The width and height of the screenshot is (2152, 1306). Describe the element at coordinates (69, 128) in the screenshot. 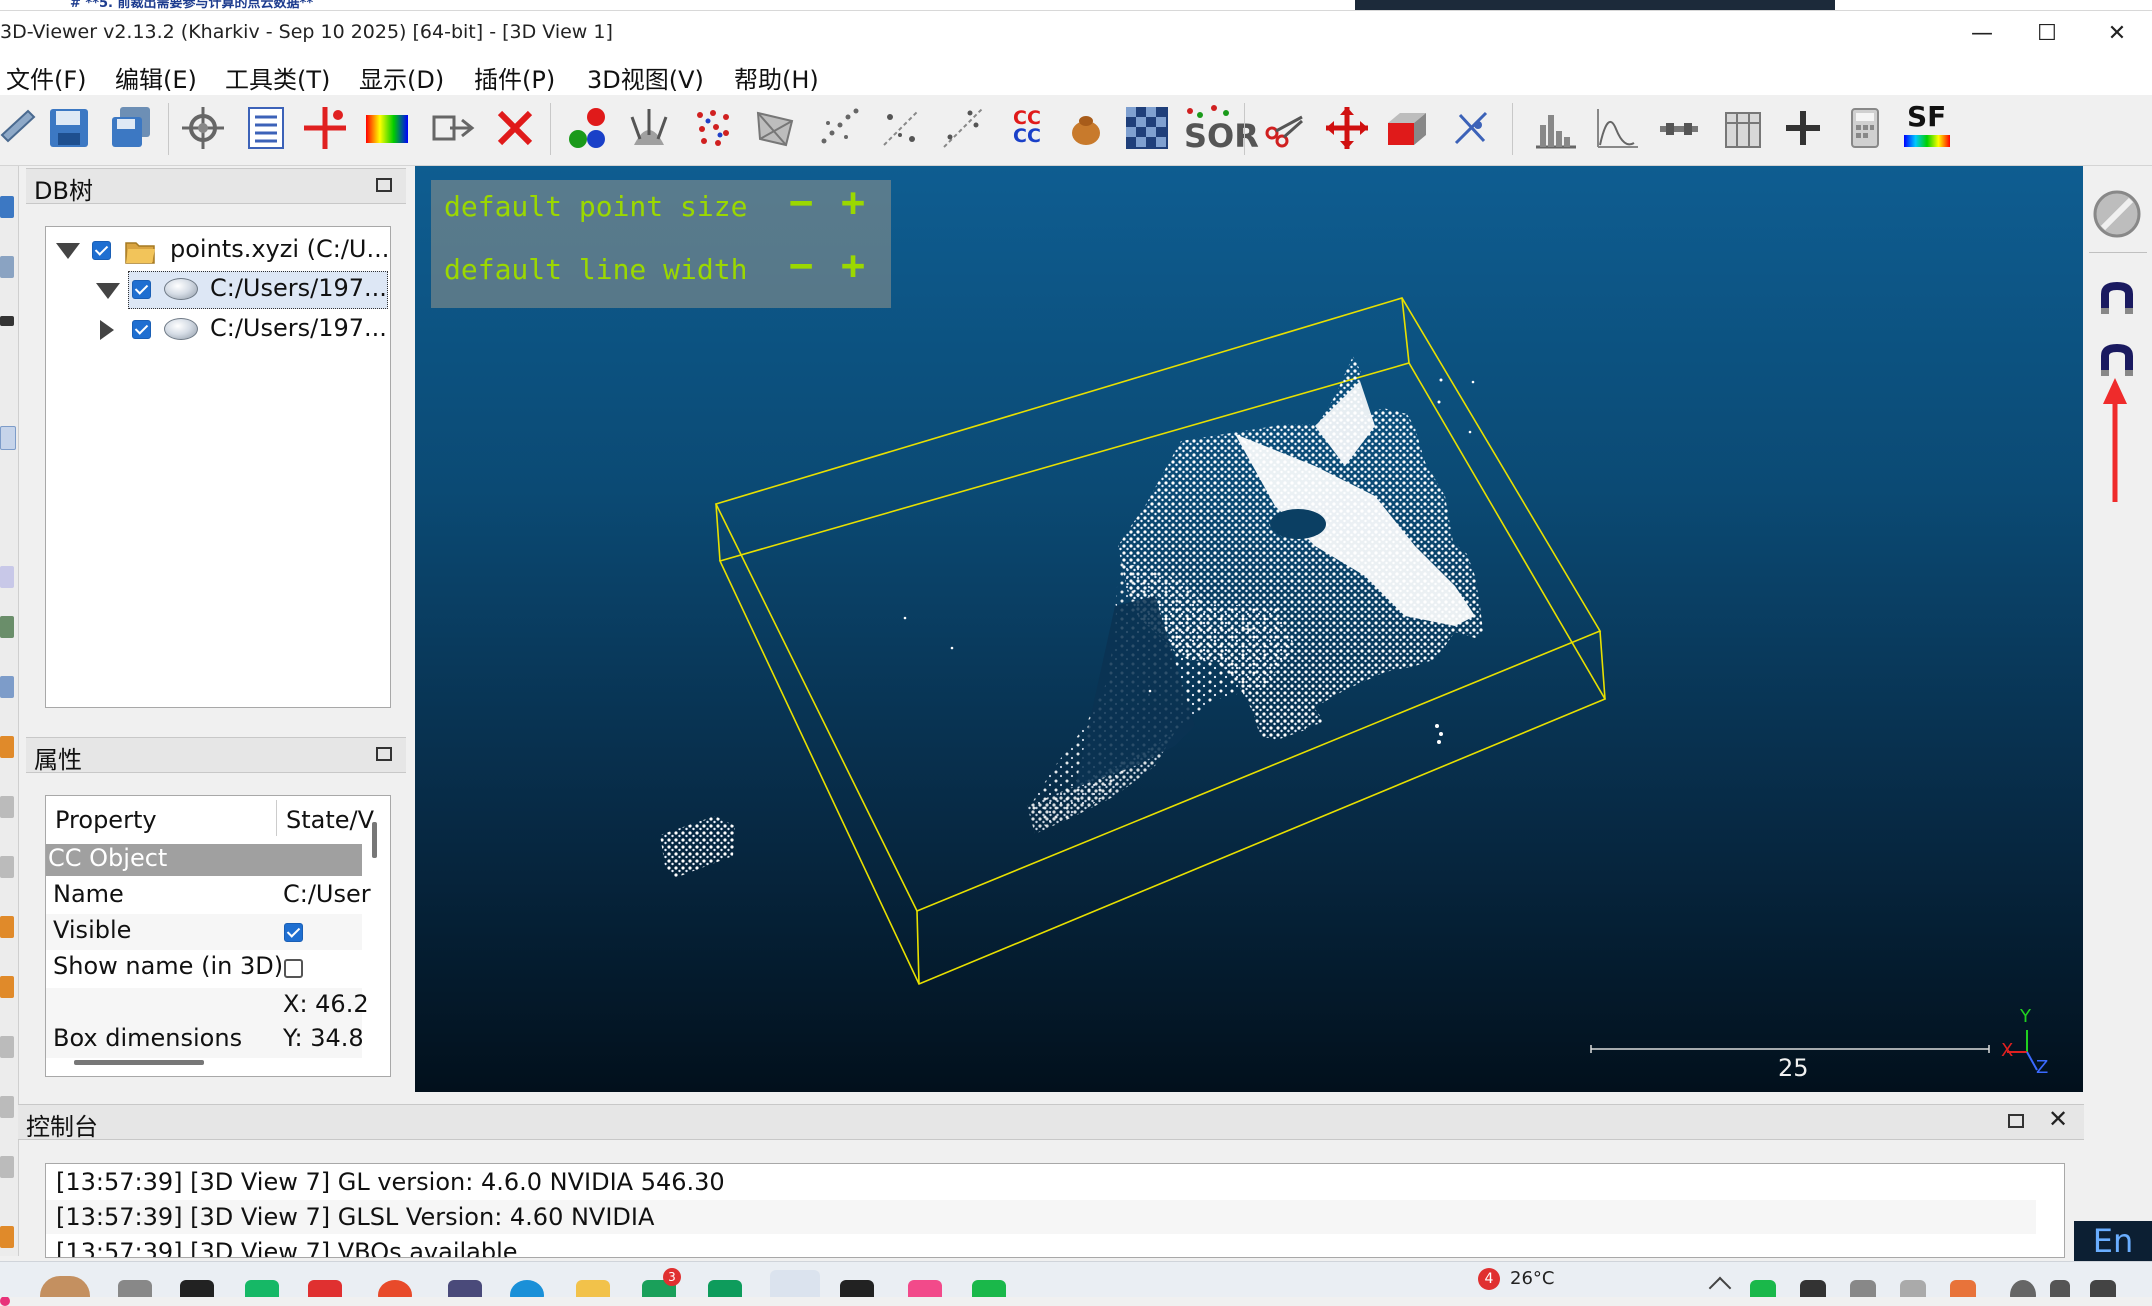

I see `save-icon` at that location.